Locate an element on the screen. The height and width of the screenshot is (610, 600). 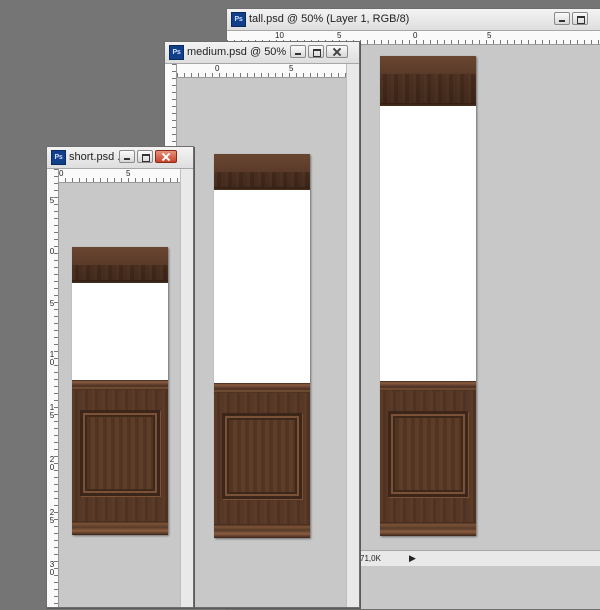
ruler-label: 2 0 is located at coordinates (52, 463).